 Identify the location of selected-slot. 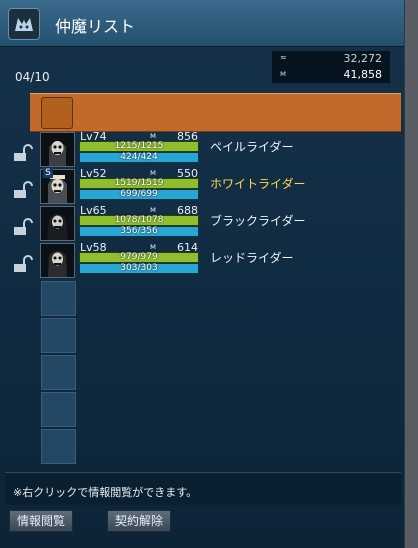
(57, 113).